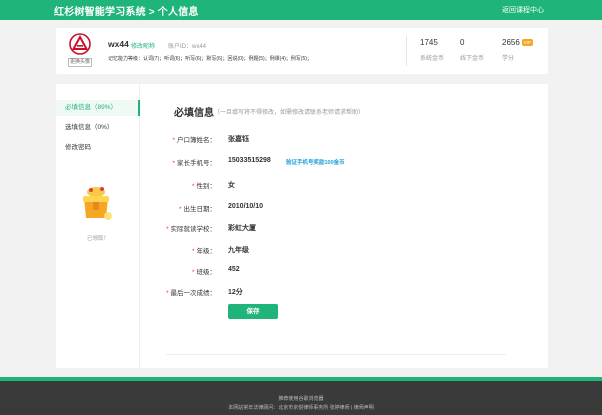  Describe the element at coordinates (136, 271) in the screenshot. I see `field-label-class: * 班级：` at that location.